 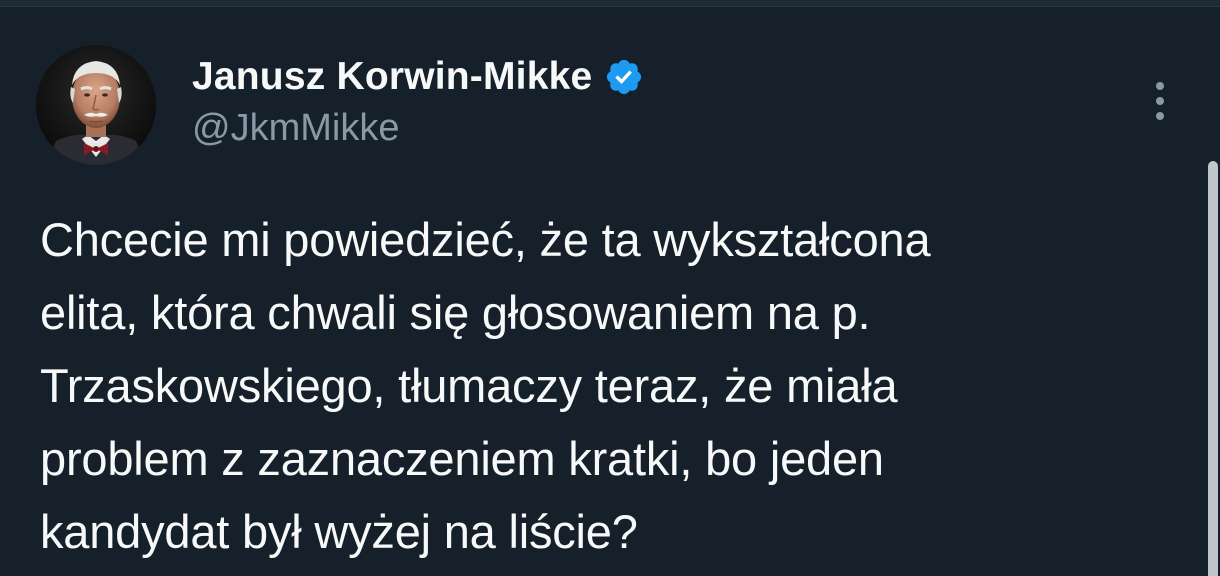 I want to click on author-name-row: Janusz Korwin-Mikke, so click(x=418, y=77).